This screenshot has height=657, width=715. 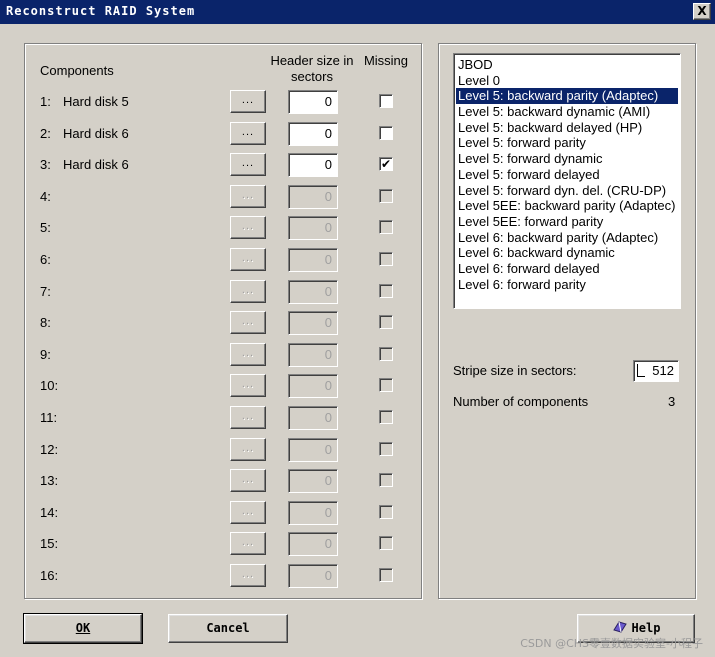 What do you see at coordinates (567, 238) in the screenshot?
I see `raid-level-item: Level 6: backward parity (Adaptec)` at bounding box center [567, 238].